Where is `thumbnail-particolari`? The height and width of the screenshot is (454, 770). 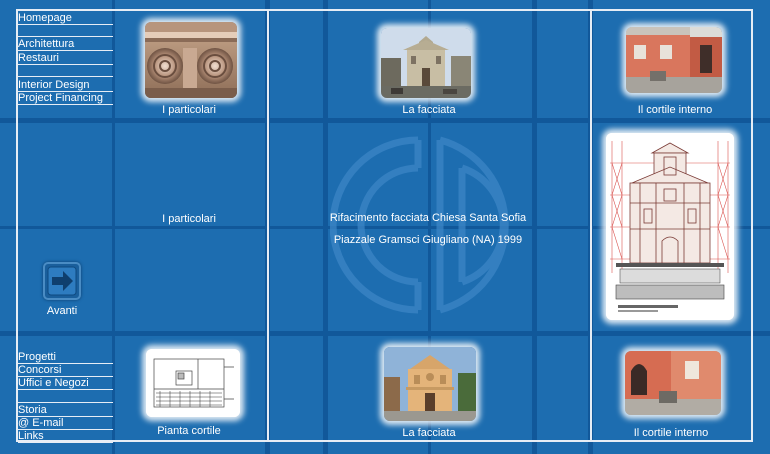 thumbnail-particolari is located at coordinates (191, 60).